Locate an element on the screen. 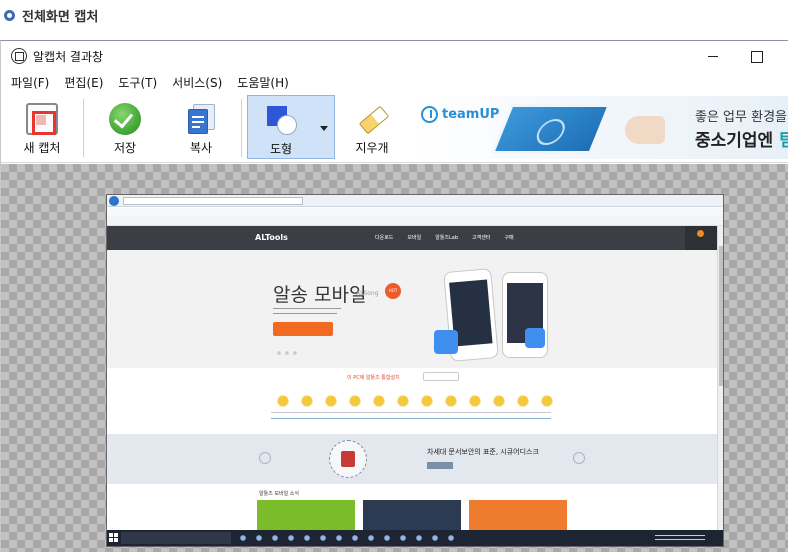 This screenshot has width=788, height=552. browser-scrollbar is located at coordinates (720, 378).